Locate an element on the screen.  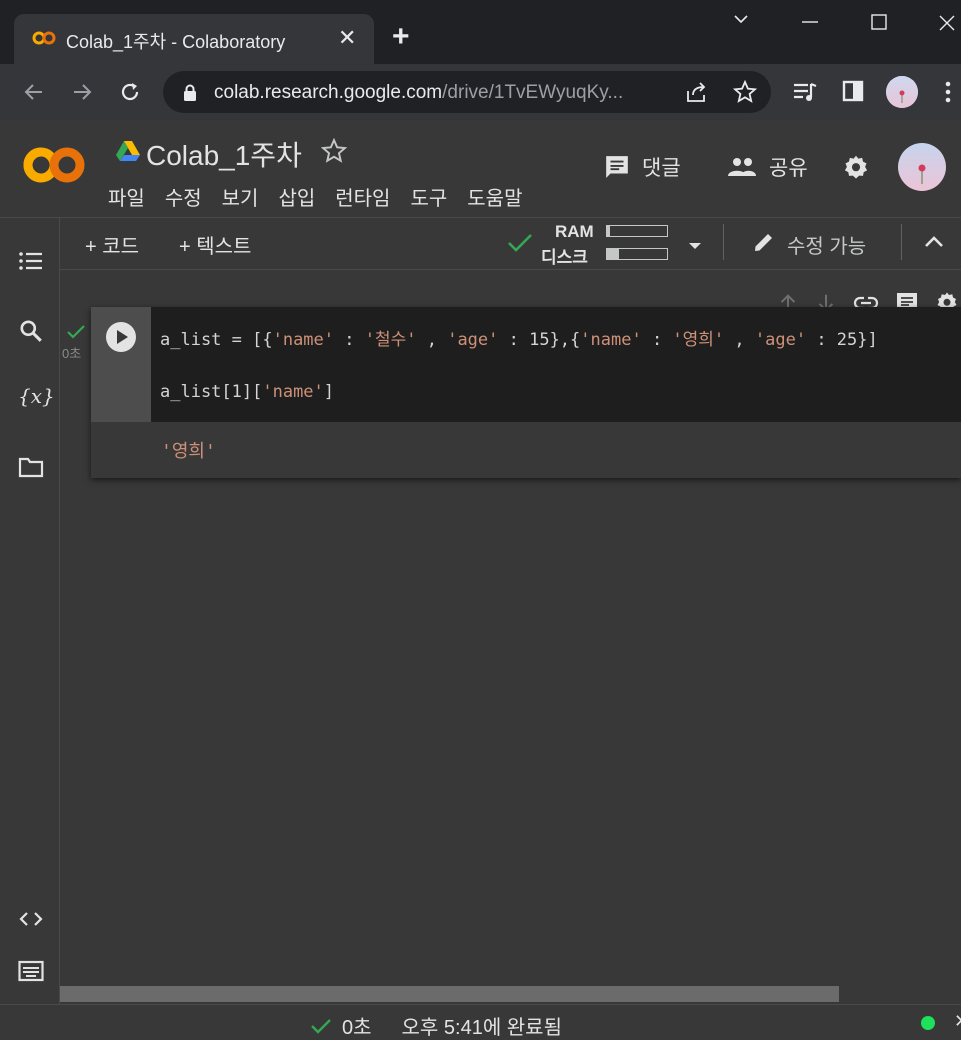
left-sidebar: {x} is located at coordinates (30, 611).